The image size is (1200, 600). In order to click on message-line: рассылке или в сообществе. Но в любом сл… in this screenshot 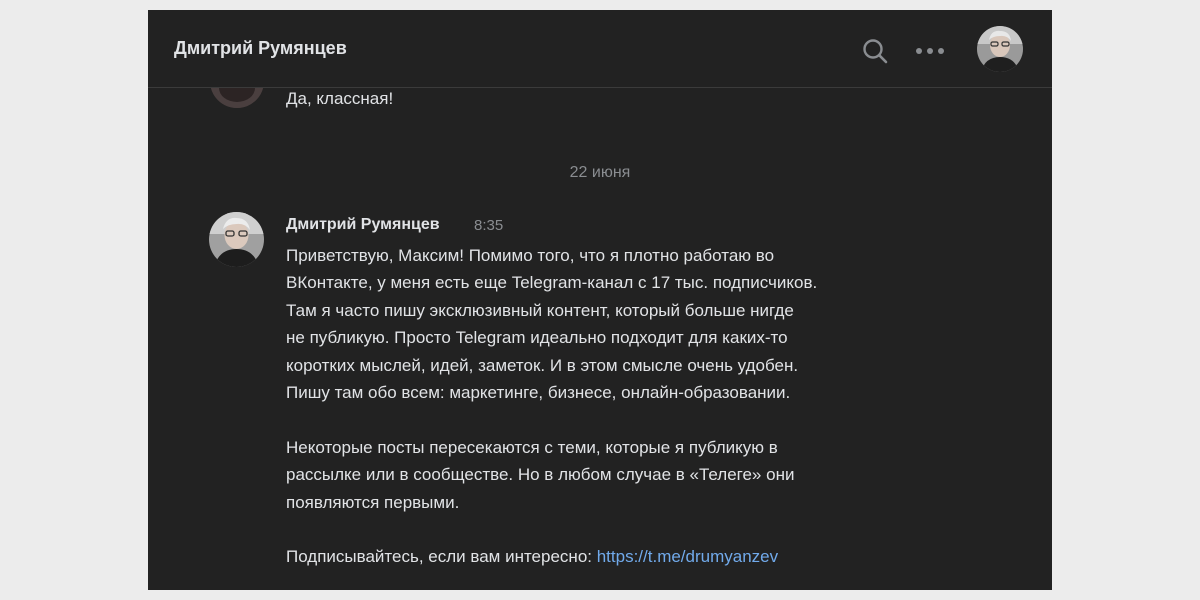, I will do `click(540, 475)`.